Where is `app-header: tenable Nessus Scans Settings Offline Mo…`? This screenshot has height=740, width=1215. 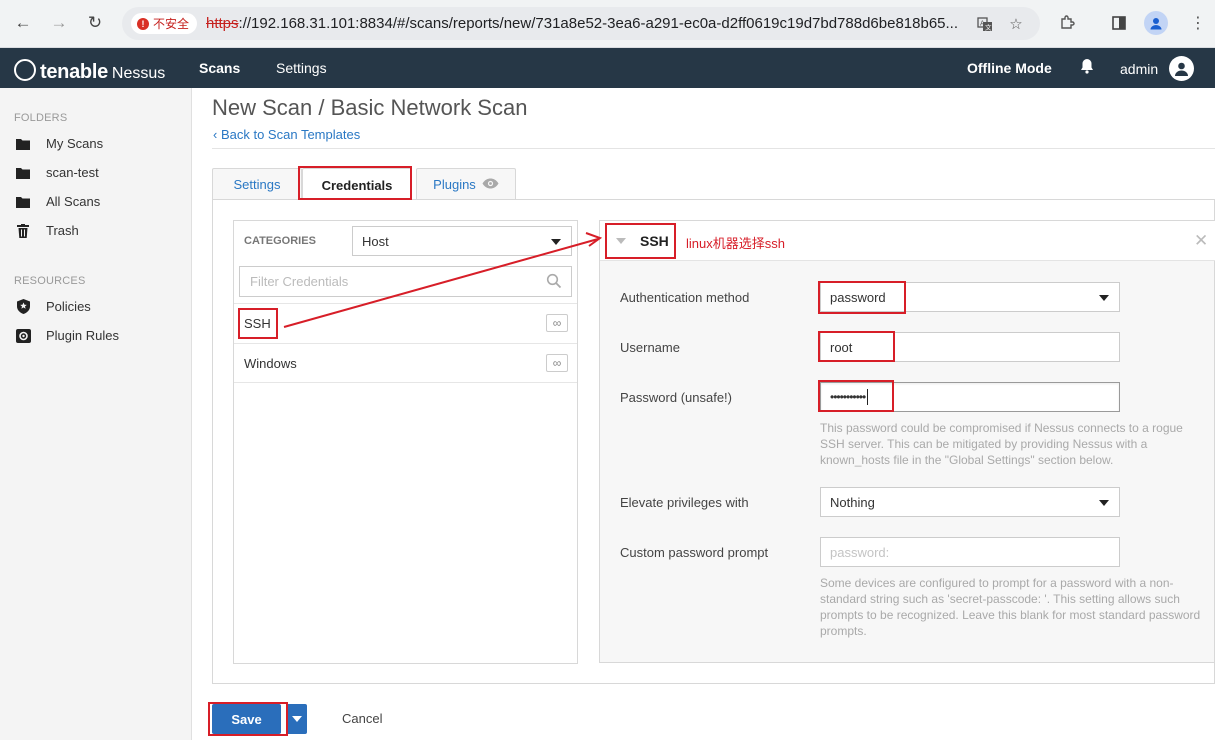 app-header: tenable Nessus Scans Settings Offline Mo… is located at coordinates (607, 68).